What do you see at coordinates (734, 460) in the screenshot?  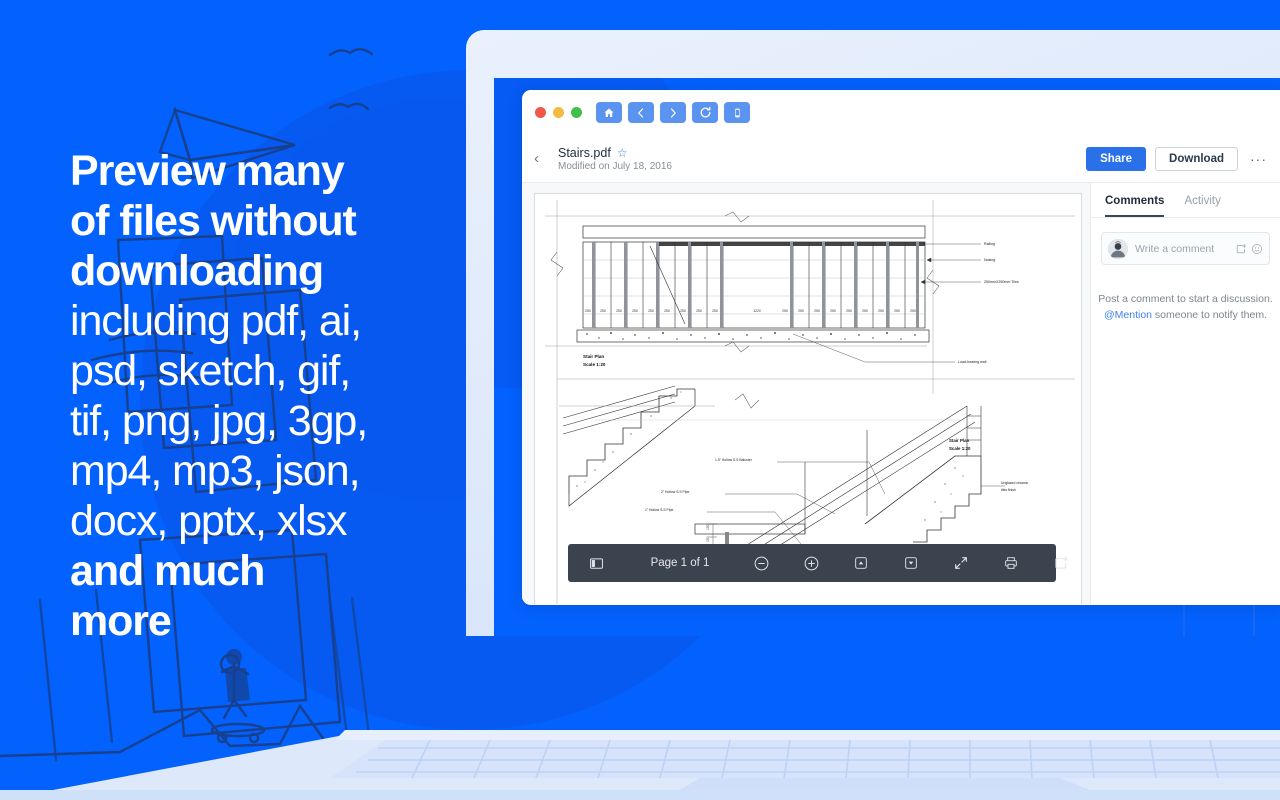 I see `svg-text: 1.5" Hollow S.S Baluster` at bounding box center [734, 460].